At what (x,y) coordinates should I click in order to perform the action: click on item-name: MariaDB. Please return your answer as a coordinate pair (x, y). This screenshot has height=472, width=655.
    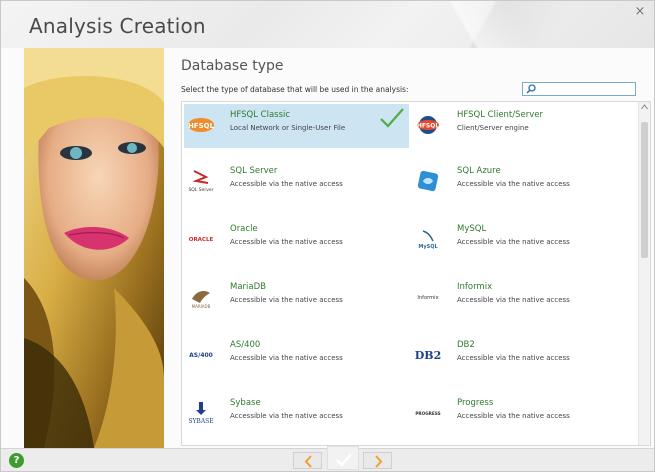
    Looking at the image, I should click on (248, 287).